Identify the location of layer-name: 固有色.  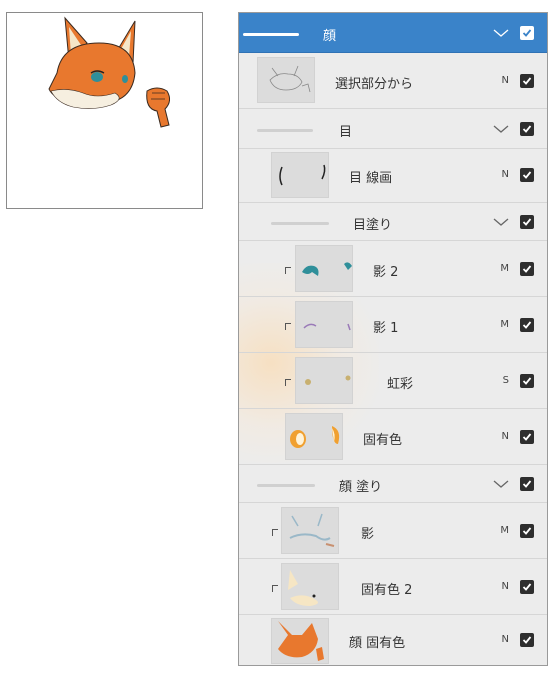
(383, 440).